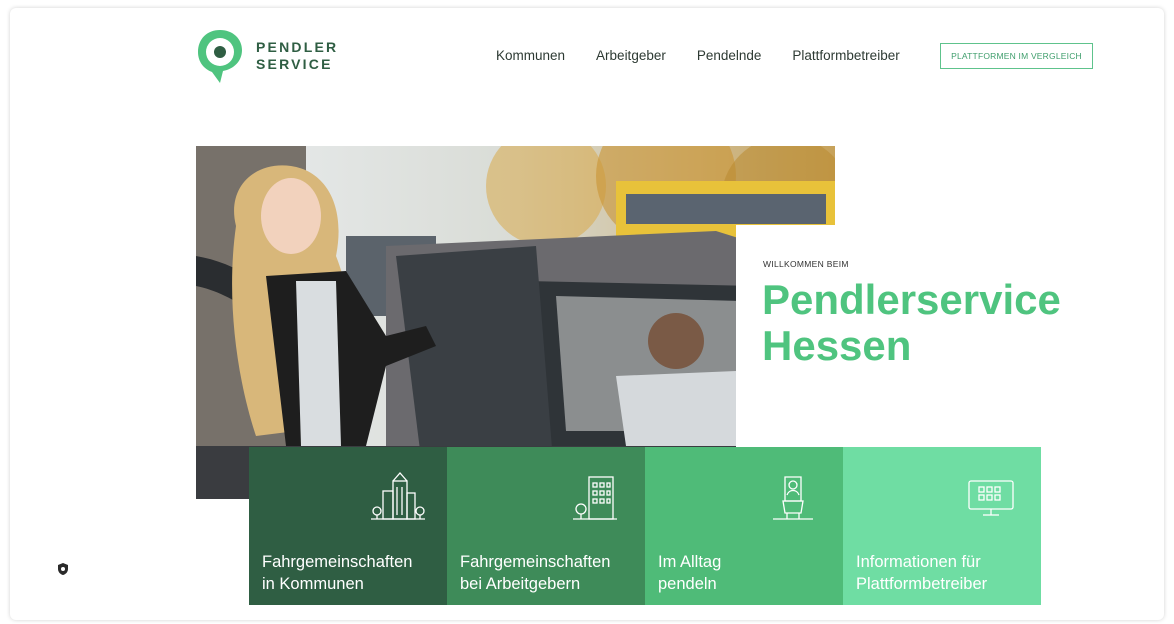 This screenshot has width=1174, height=624. I want to click on nav-item-kommunen: Kommunen, so click(530, 55).